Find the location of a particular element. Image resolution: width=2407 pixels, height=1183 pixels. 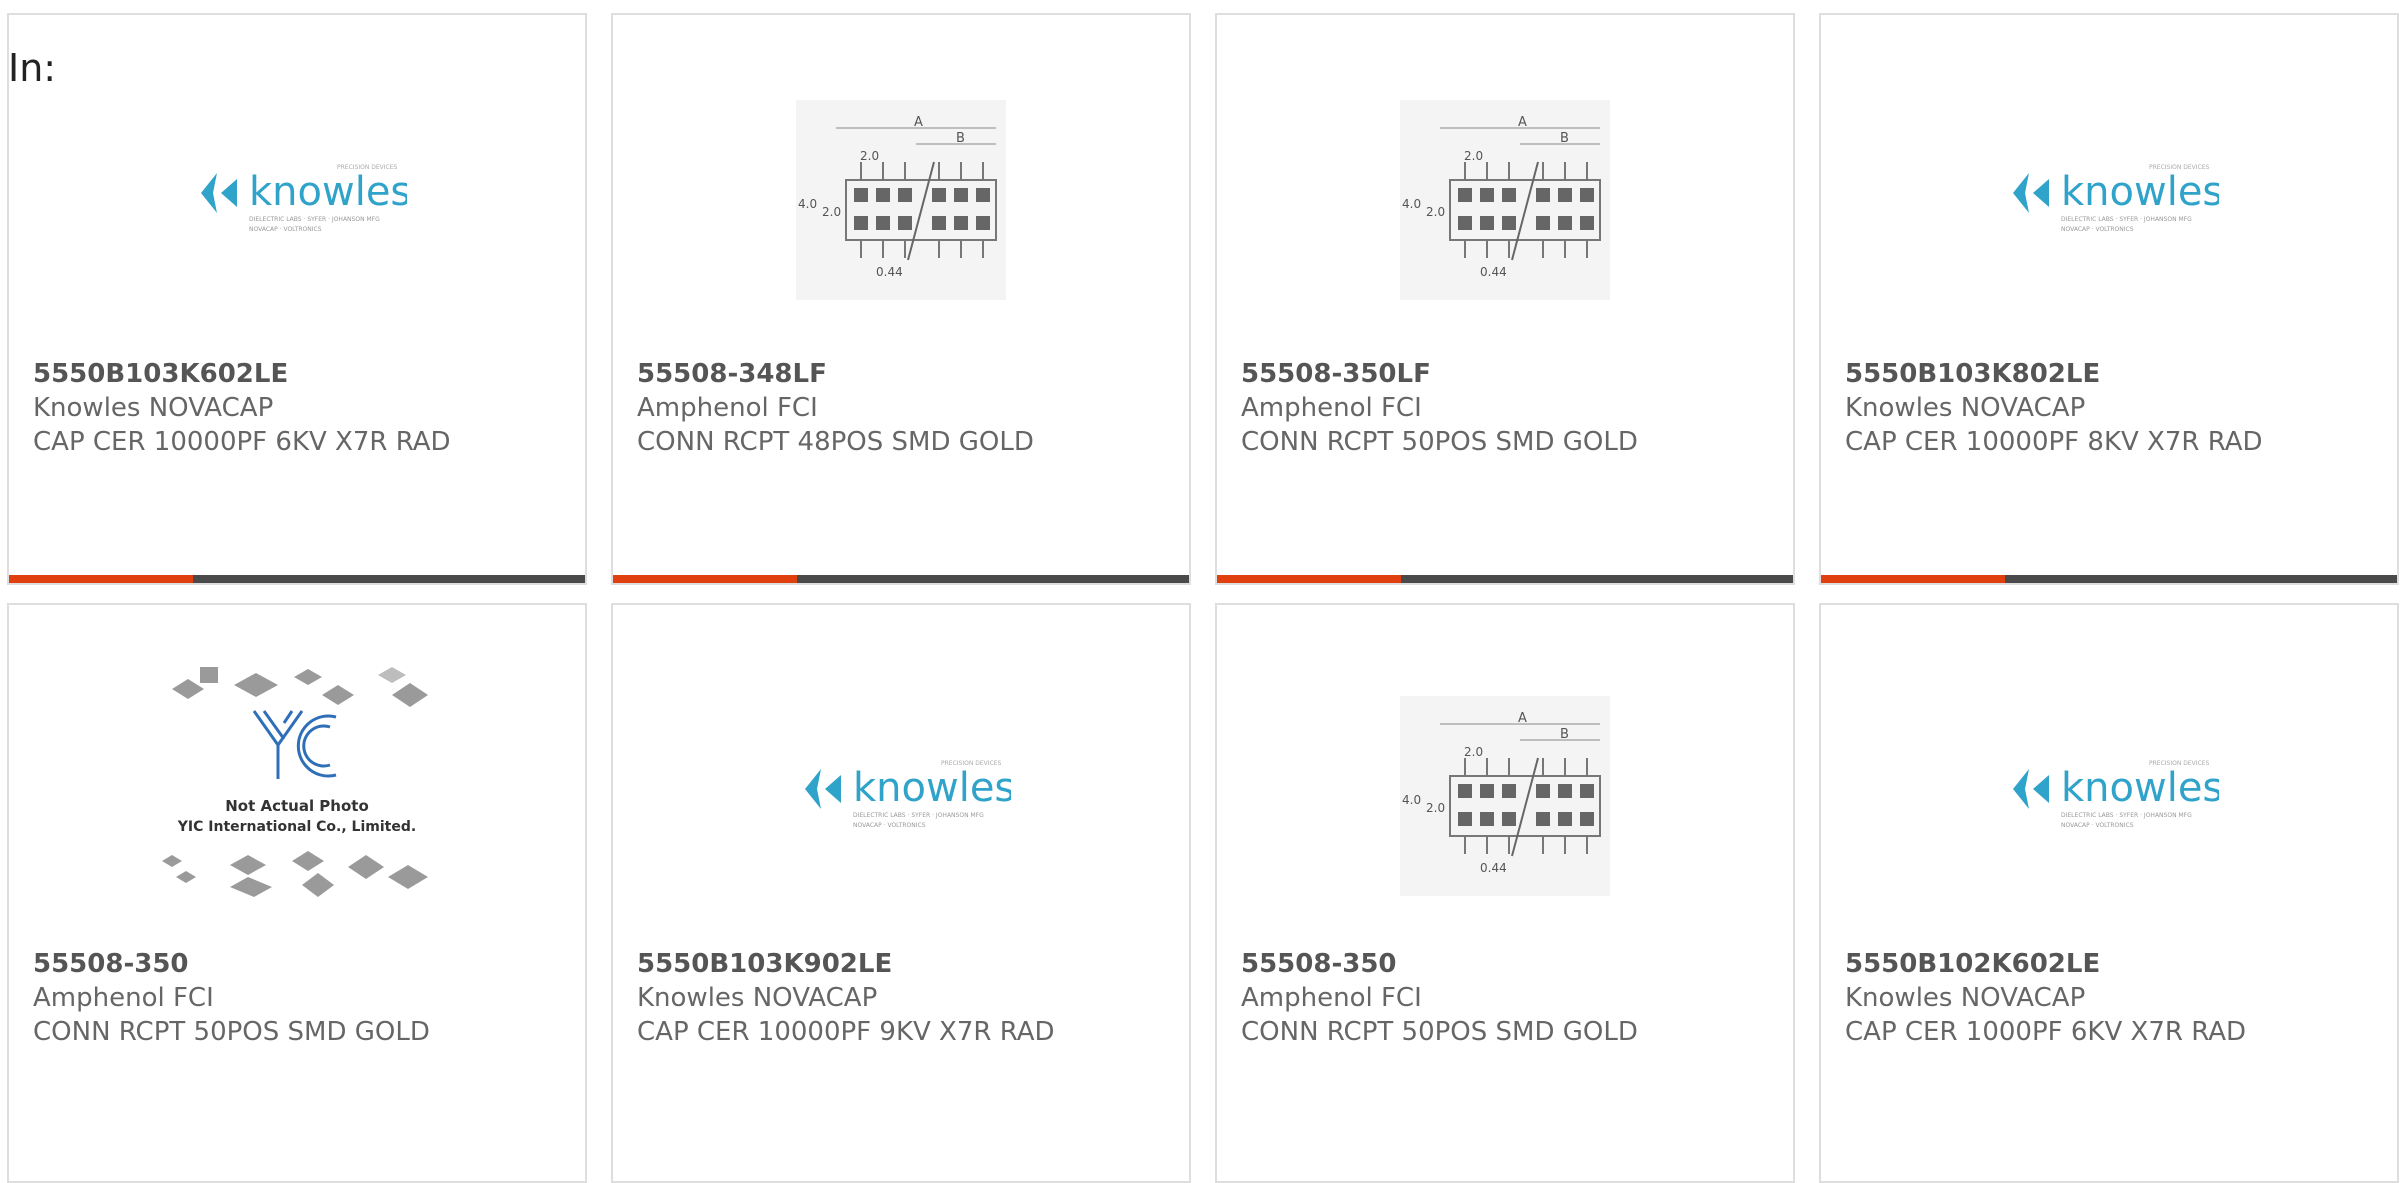

description: CAP CER 10000PF 8KV X7R RAD is located at coordinates (2054, 442).